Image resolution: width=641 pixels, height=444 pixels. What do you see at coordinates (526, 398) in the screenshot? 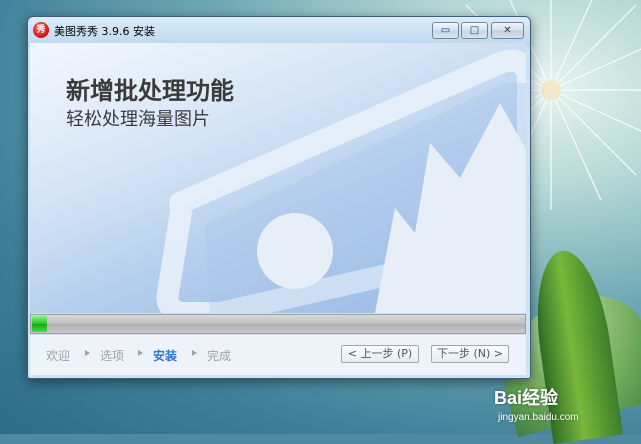
I see `watermark-brand: Bai经验` at bounding box center [526, 398].